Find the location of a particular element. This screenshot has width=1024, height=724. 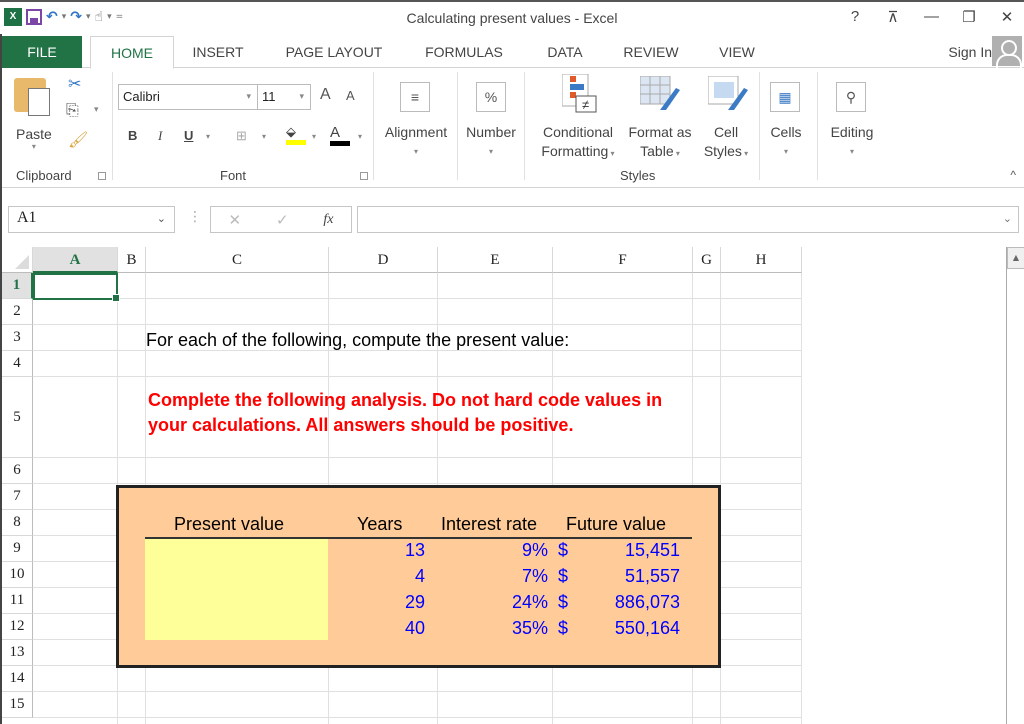

row-header-4: 4 is located at coordinates (17, 364).